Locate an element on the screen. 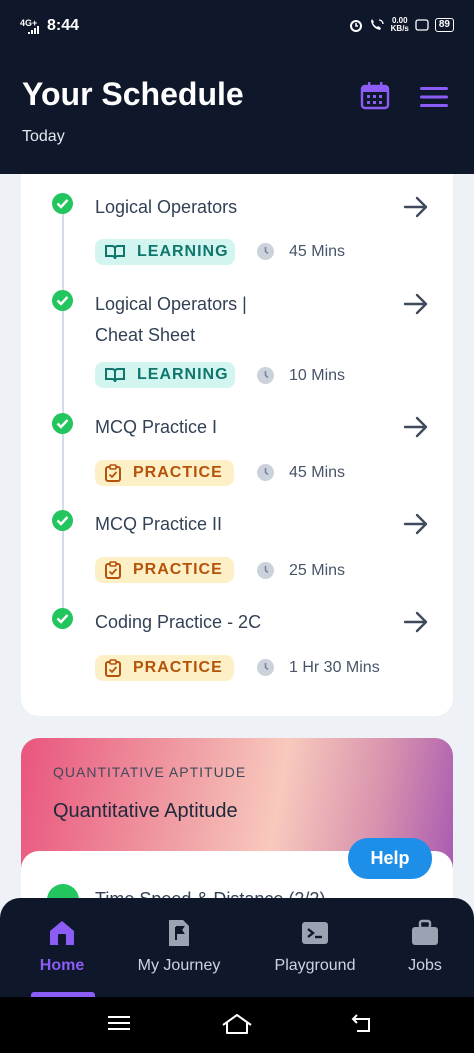 The height and width of the screenshot is (1053, 474). network-speed: 0.00 KB/s is located at coordinates (400, 25).